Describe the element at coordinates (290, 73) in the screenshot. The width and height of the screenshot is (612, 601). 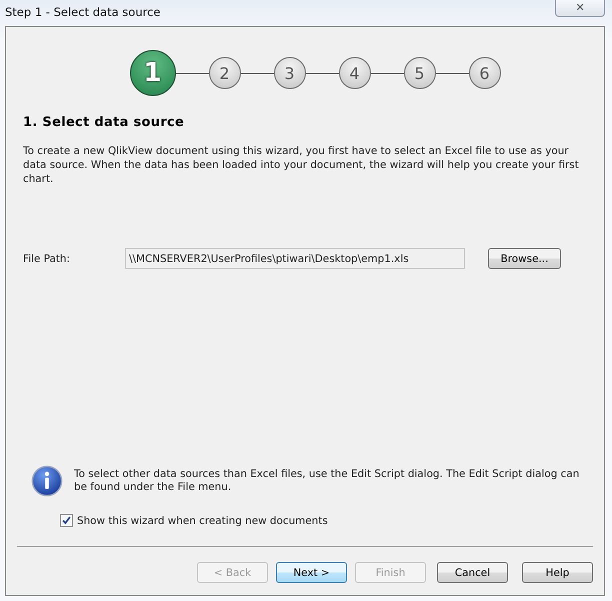
I see `step-circle: 3` at that location.